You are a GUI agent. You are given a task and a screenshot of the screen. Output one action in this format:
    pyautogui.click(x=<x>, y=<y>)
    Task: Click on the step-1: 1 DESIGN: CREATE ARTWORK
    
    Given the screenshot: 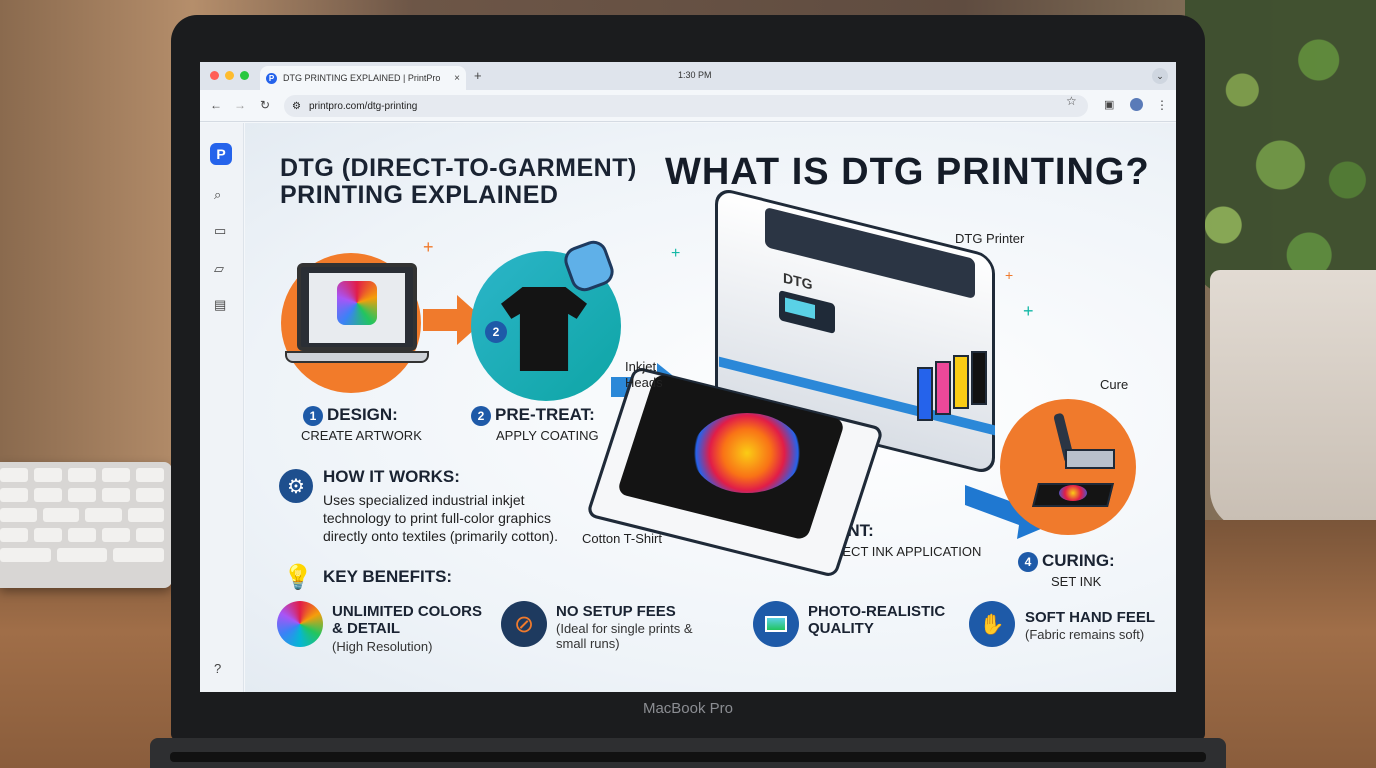 What is the action you would take?
    pyautogui.click(x=361, y=424)
    